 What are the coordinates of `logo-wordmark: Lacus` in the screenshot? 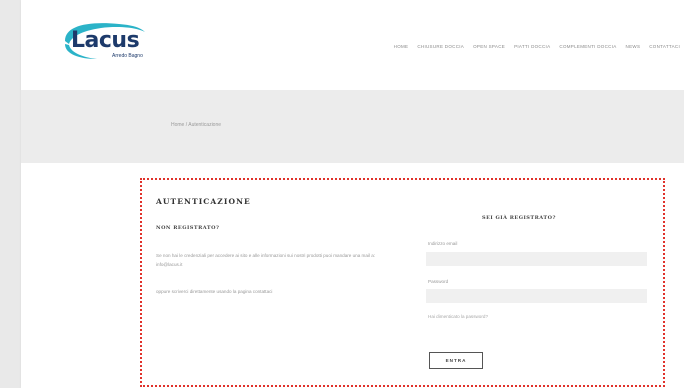 It's located at (105, 40).